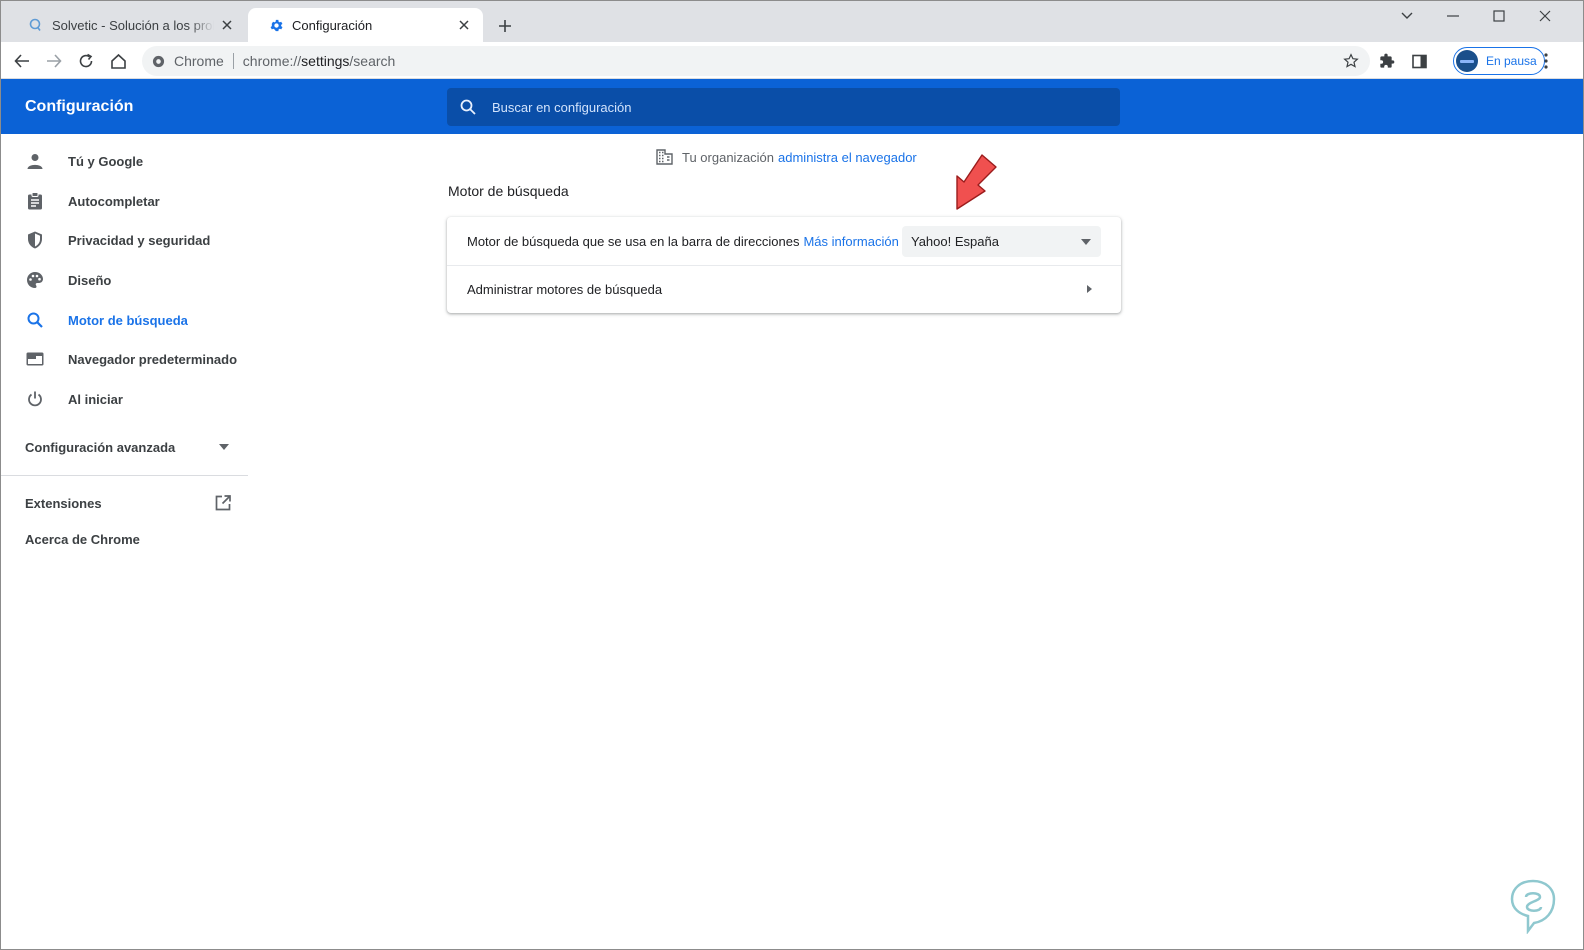  What do you see at coordinates (1407, 16) in the screenshot?
I see `tab-search-icon` at bounding box center [1407, 16].